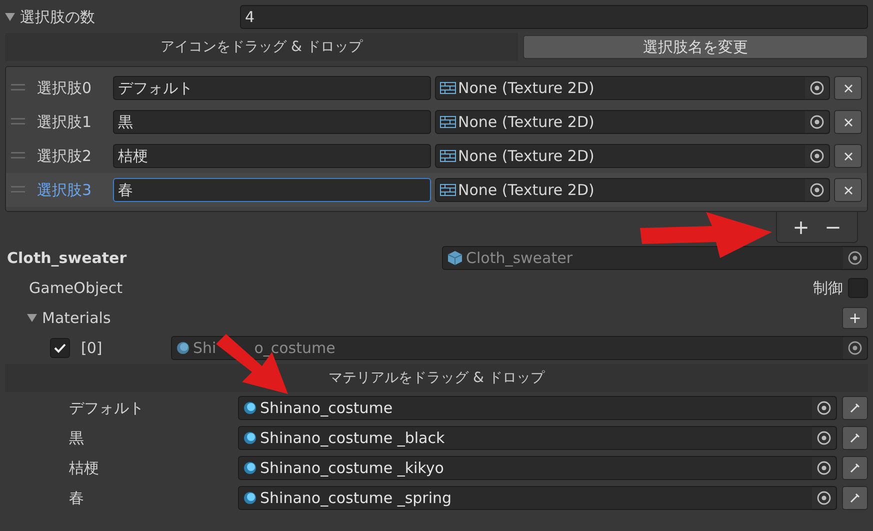 The height and width of the screenshot is (531, 873). Describe the element at coordinates (76, 288) in the screenshot. I see `field-label: GameObject` at that location.